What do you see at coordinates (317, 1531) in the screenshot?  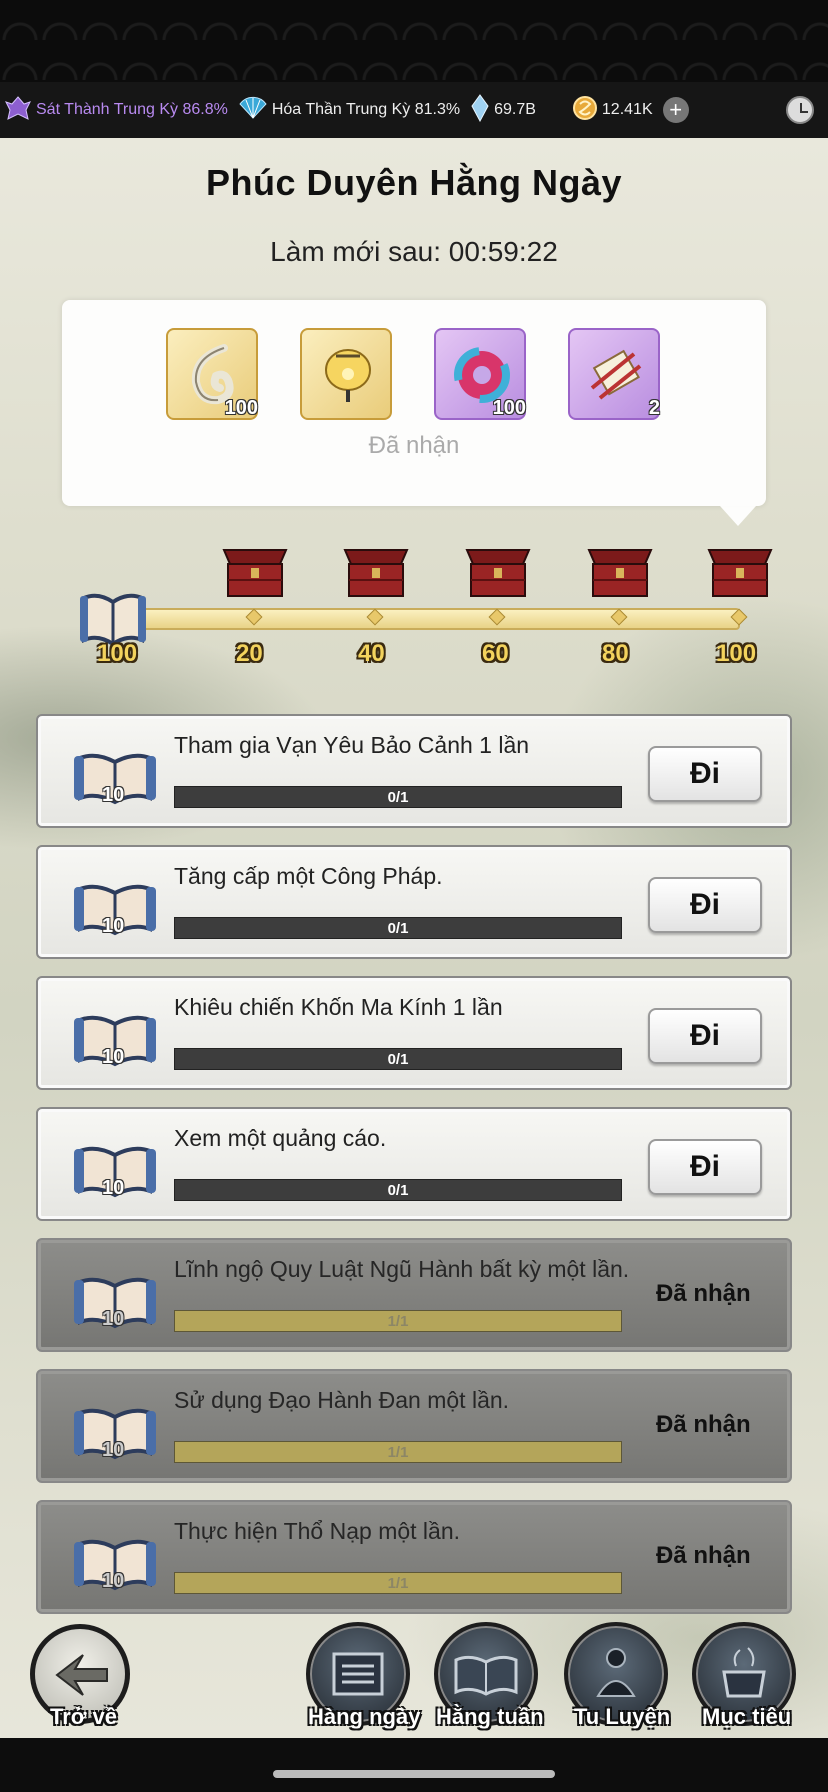 I see `task-description: Thực hiện Thổ Nạp một lần.` at bounding box center [317, 1531].